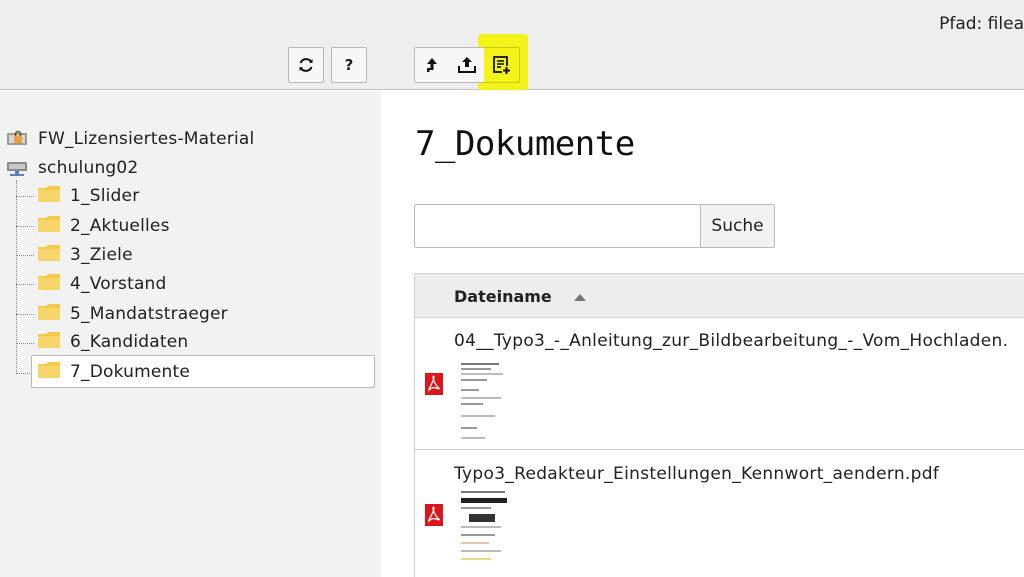 The width and height of the screenshot is (1024, 577). What do you see at coordinates (580, 297) in the screenshot?
I see `sort-ascending-icon` at bounding box center [580, 297].